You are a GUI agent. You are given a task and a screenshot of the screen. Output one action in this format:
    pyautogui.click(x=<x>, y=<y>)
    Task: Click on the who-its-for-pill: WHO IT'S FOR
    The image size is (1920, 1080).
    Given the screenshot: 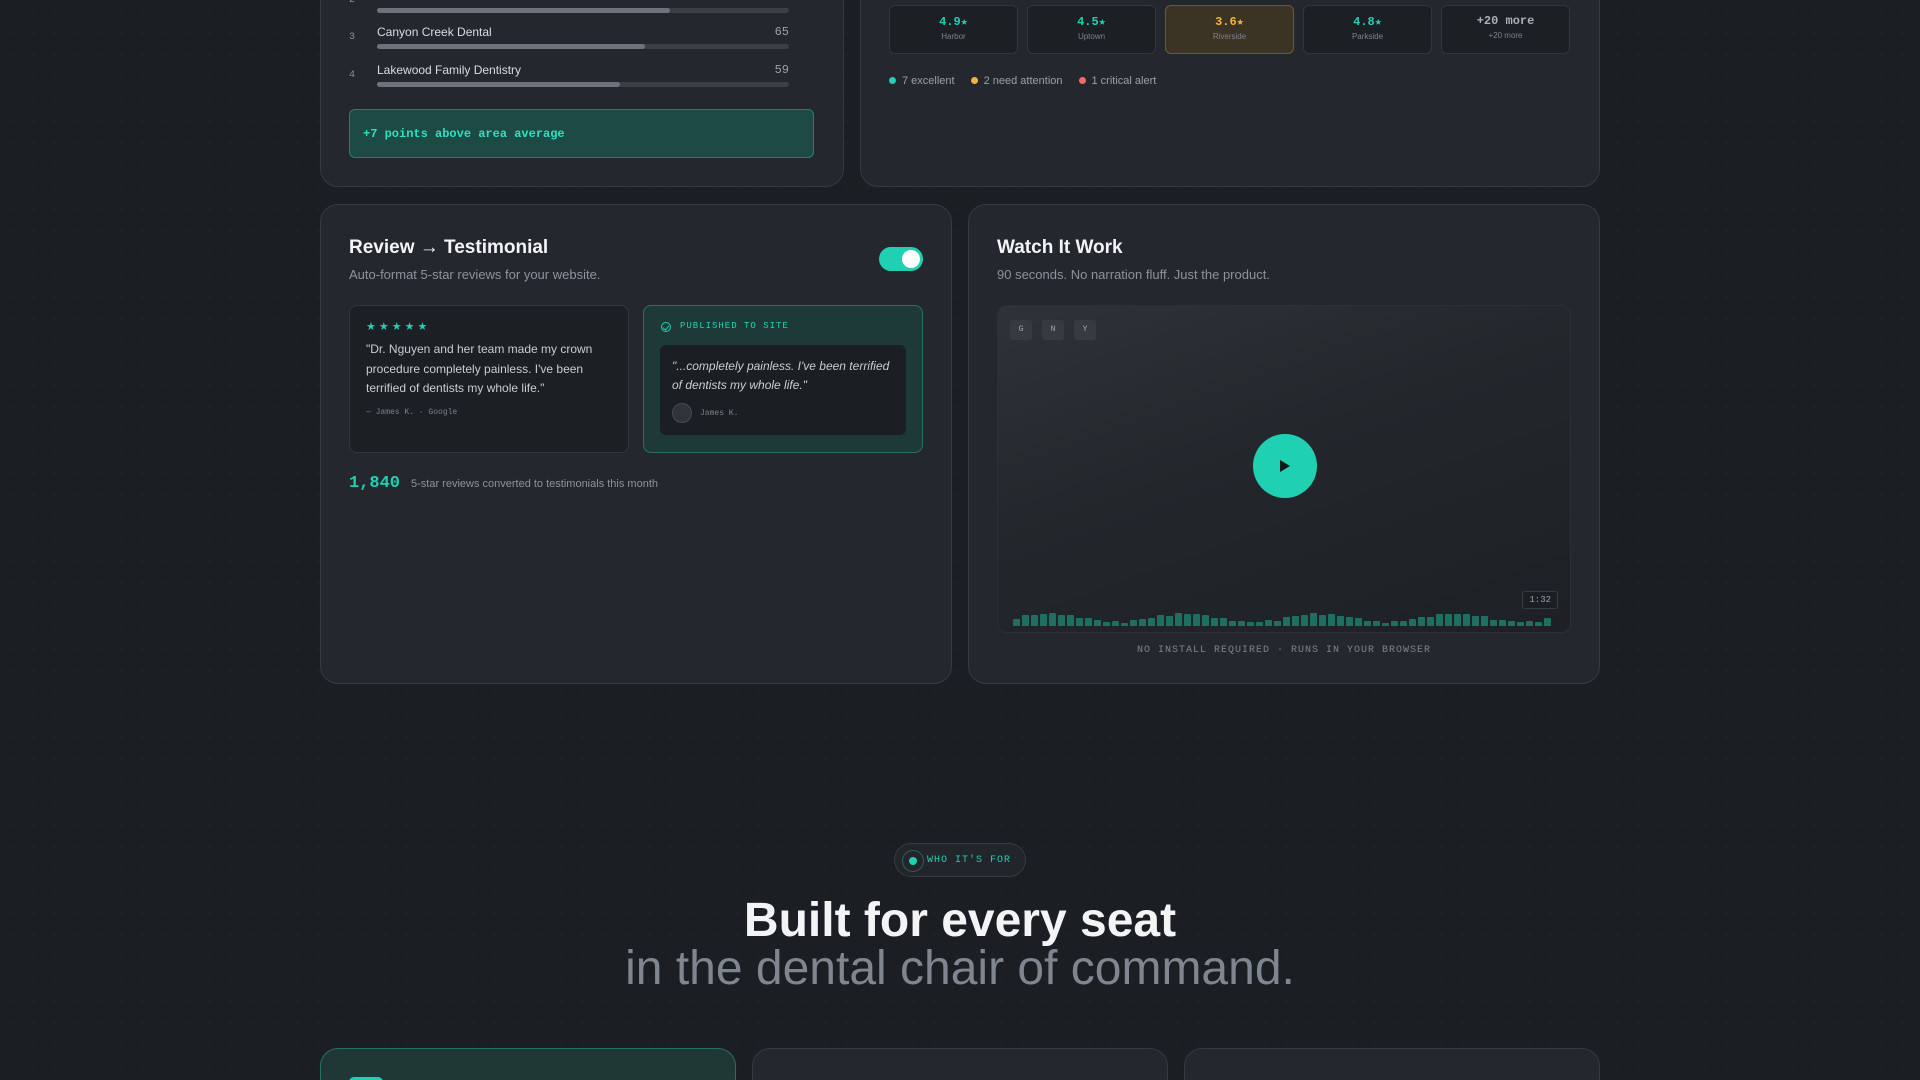 What is the action you would take?
    pyautogui.click(x=960, y=860)
    